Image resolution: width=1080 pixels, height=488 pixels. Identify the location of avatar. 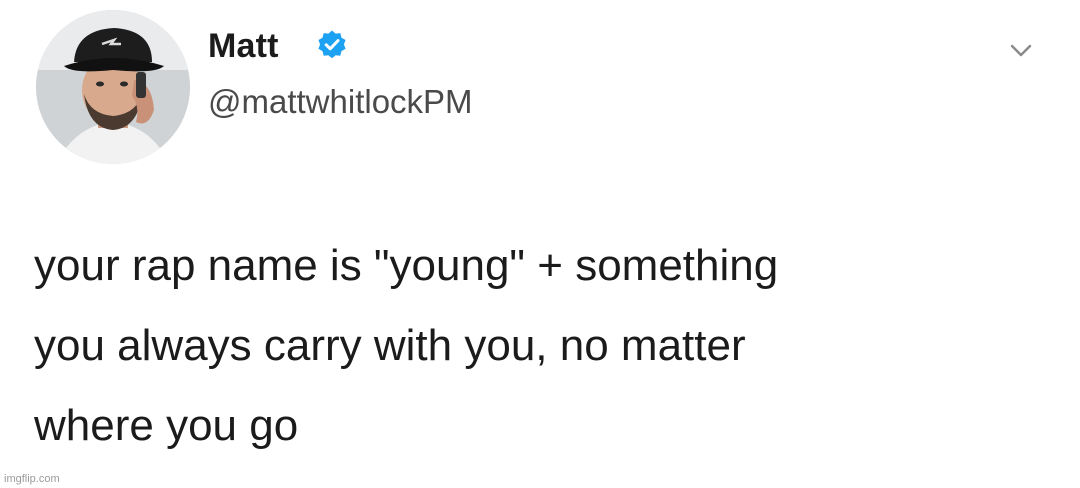
(113, 87).